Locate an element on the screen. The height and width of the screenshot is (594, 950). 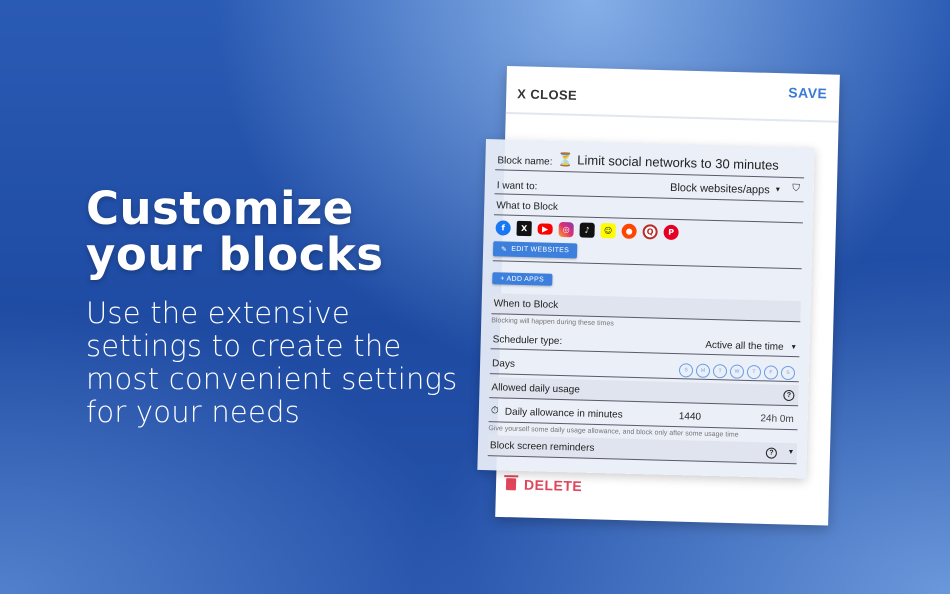
add-apps-label: + ADD APPS is located at coordinates (522, 279).